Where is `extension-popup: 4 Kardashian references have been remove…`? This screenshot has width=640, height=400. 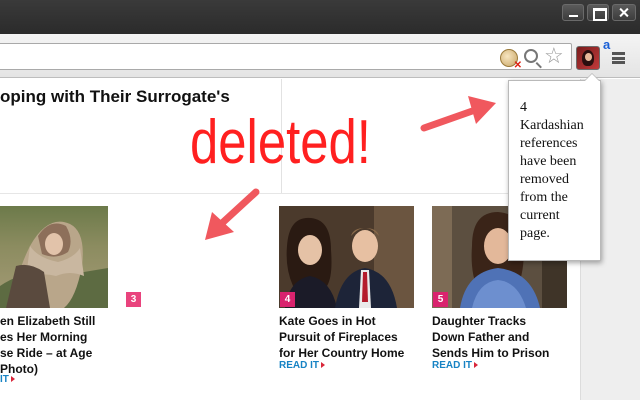
extension-popup: 4 Kardashian references have been remove… is located at coordinates (554, 167).